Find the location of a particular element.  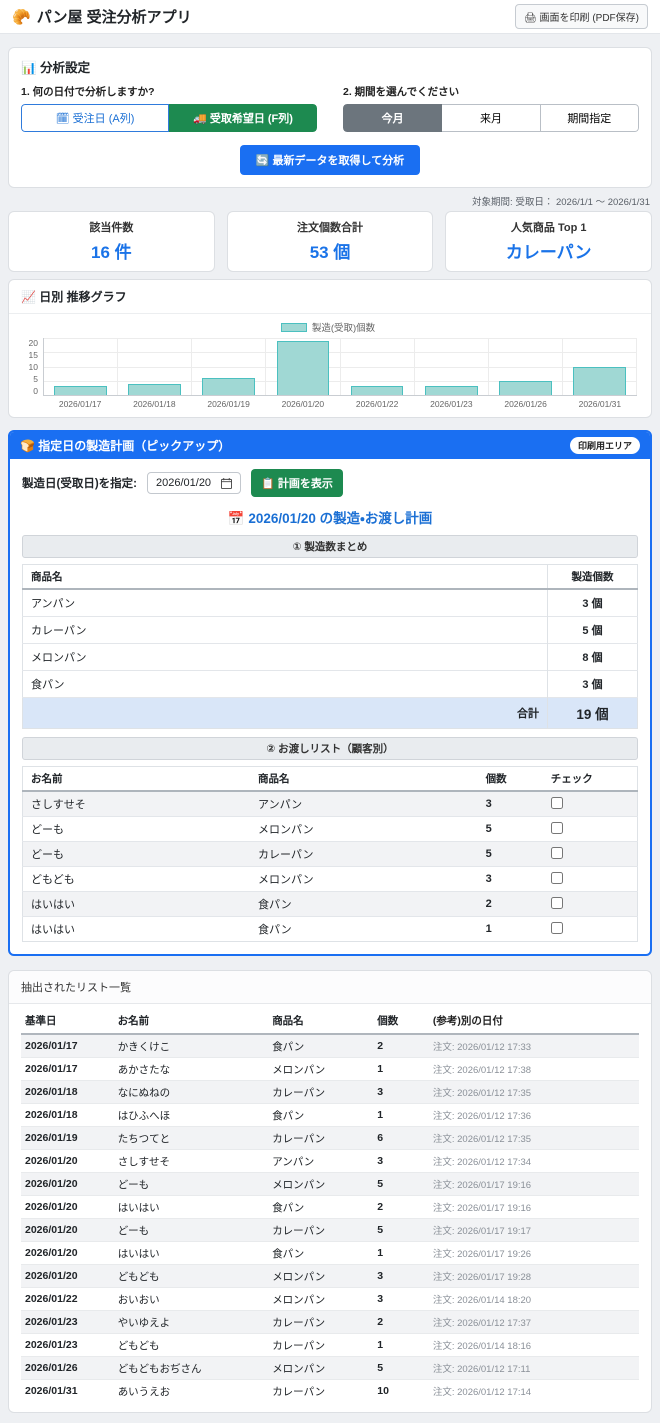

table-row: 食パン 3 個 is located at coordinates (330, 684).